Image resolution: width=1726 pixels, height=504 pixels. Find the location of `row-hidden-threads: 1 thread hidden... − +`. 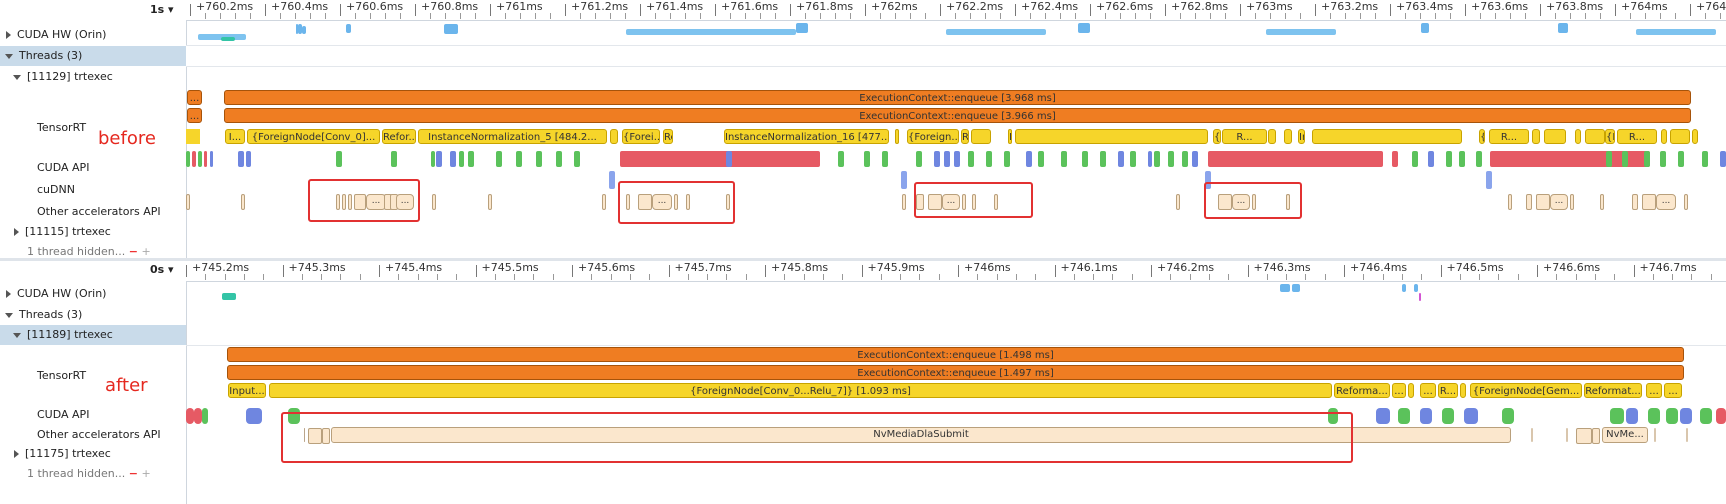

row-hidden-threads: 1 thread hidden... − + is located at coordinates (106, 474).